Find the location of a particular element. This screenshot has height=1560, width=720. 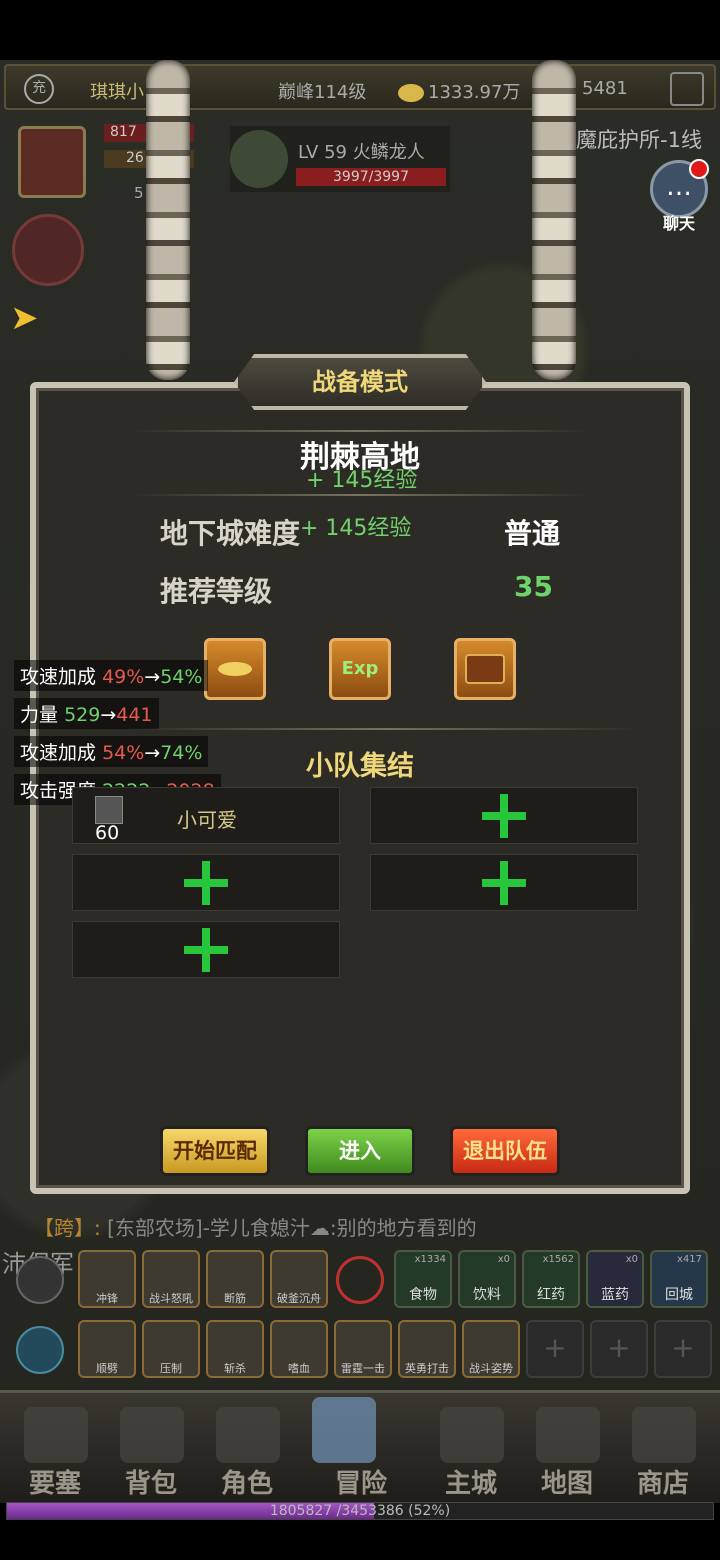

main-city-icon is located at coordinates (472, 1435).